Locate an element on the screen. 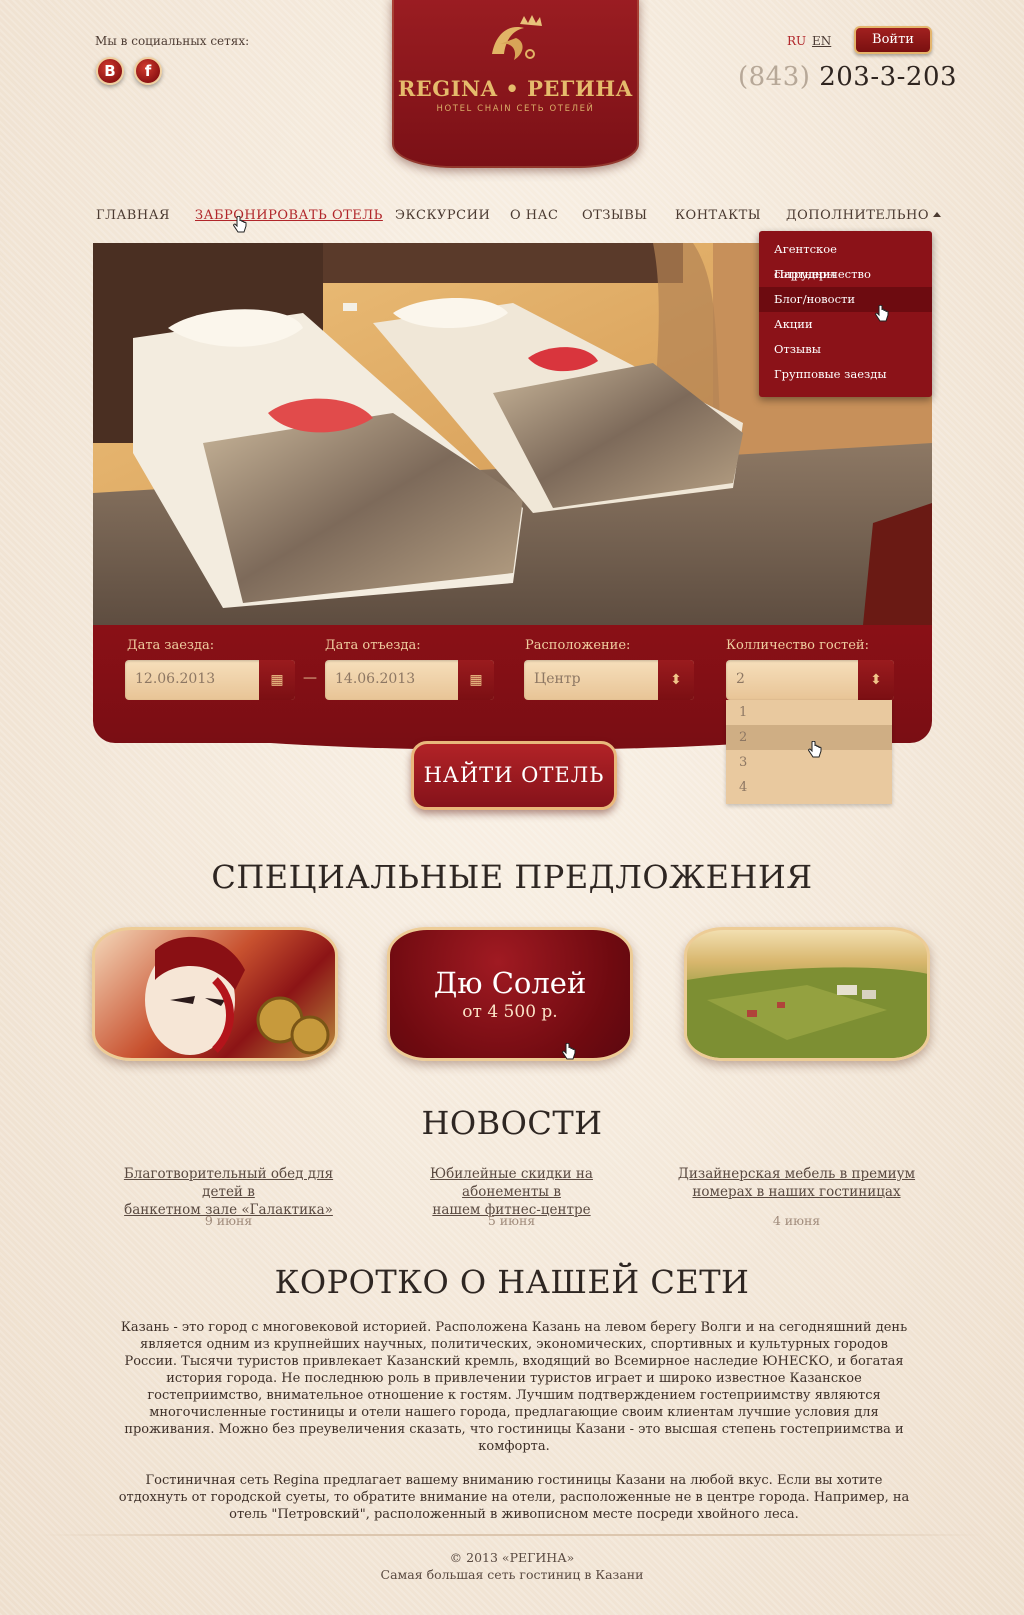  location-value: Центр is located at coordinates (557, 679).